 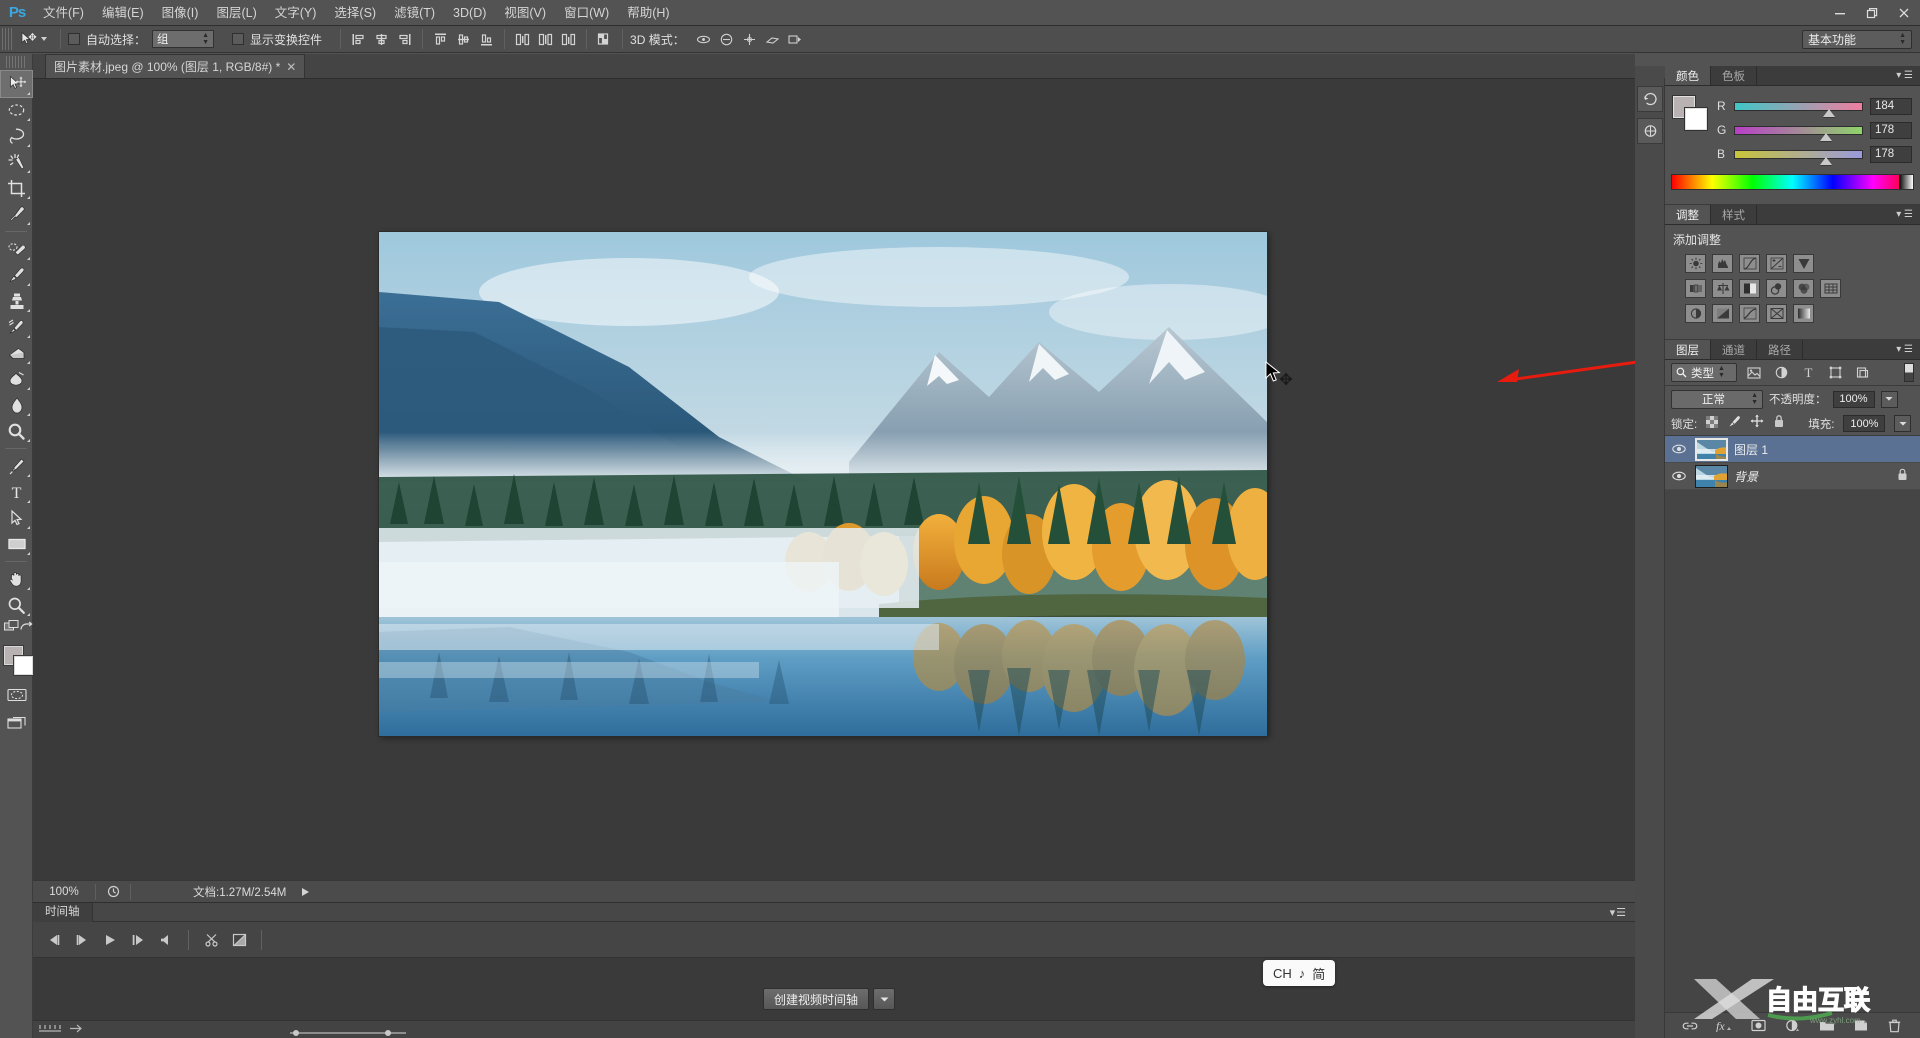 What do you see at coordinates (76, 1029) in the screenshot?
I see `convert-to-frame-animation-icon` at bounding box center [76, 1029].